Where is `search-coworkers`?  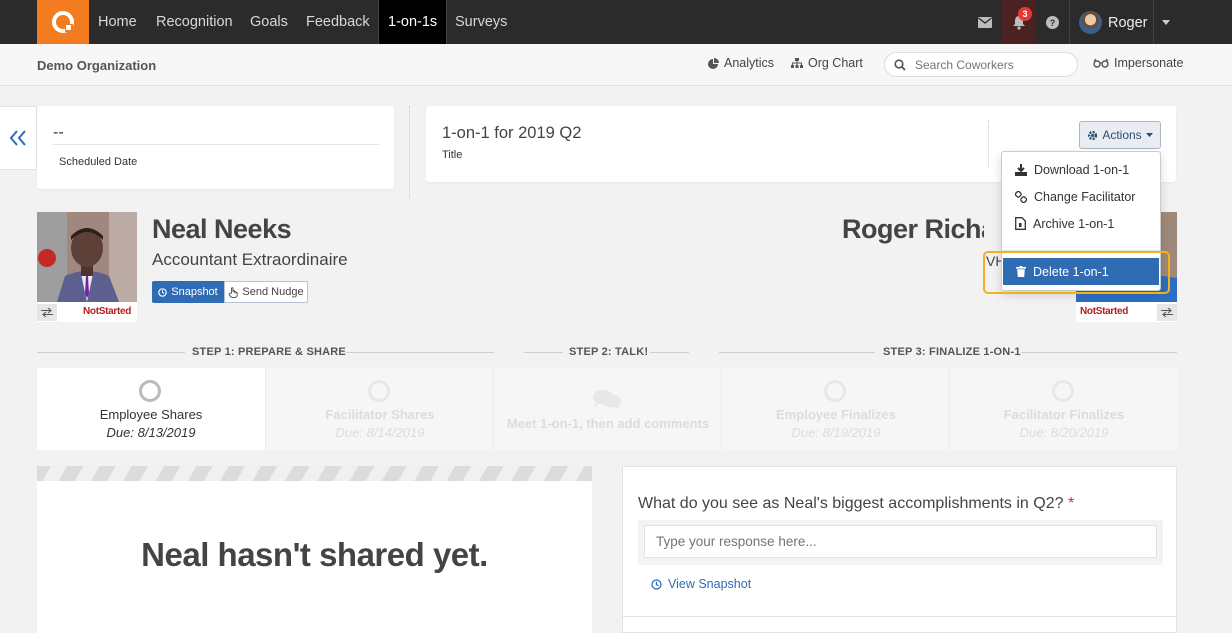
search-coworkers is located at coordinates (981, 64).